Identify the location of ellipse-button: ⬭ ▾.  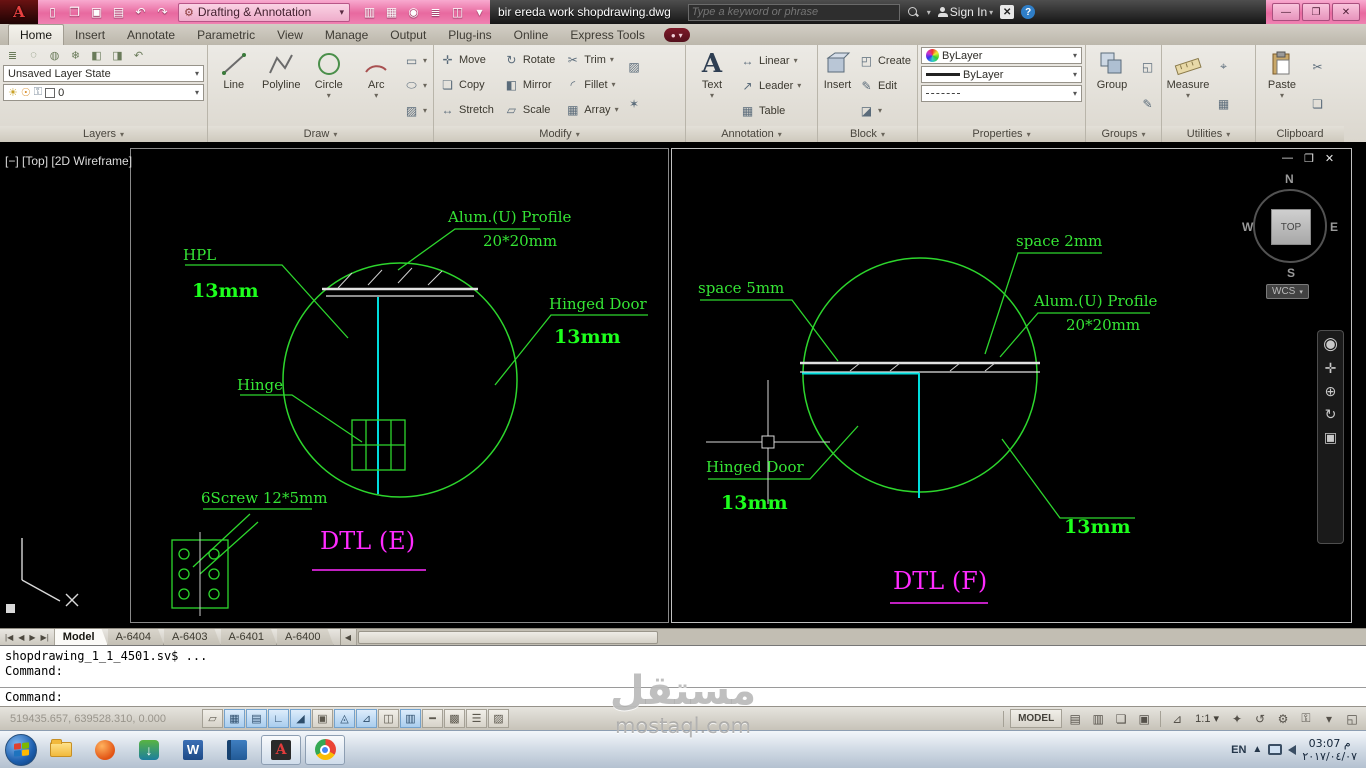
(415, 85).